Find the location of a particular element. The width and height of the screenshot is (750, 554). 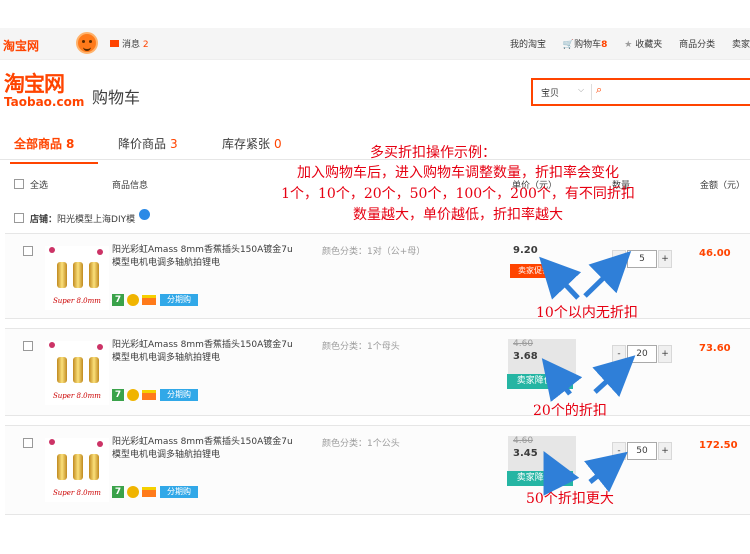

annotation-line: 数量越大，单价越低，折扣率越大 is located at coordinates (458, 215).